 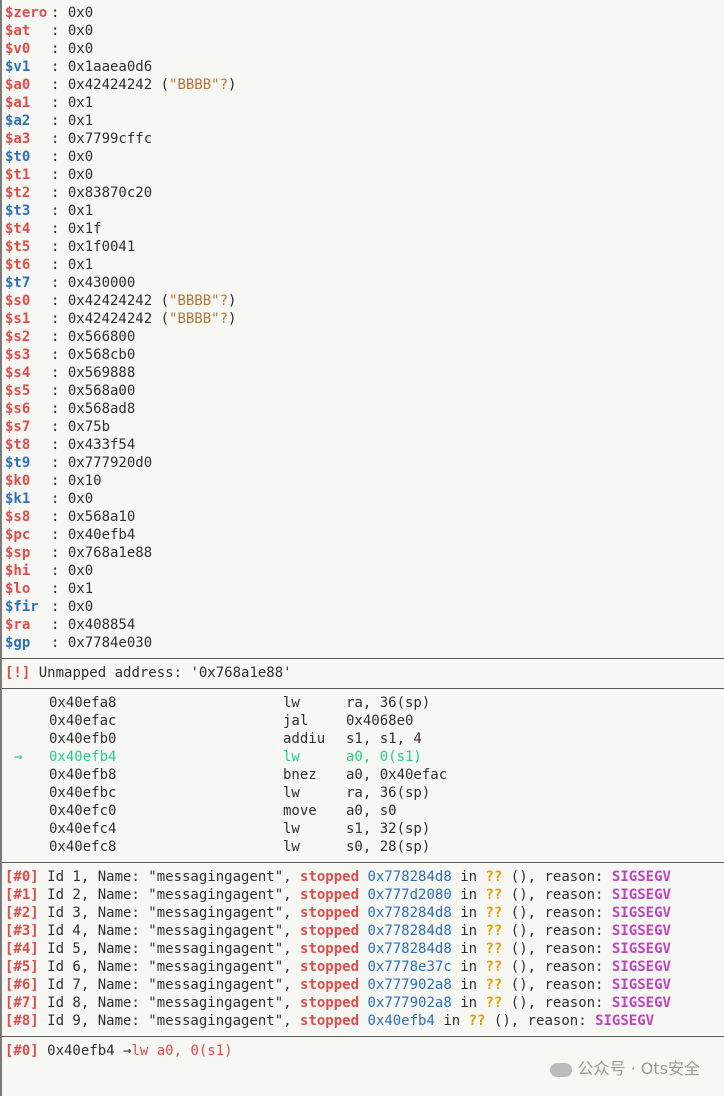 I want to click on thread-id: Id 4, Name: "messagingagent",, so click(x=169, y=931).